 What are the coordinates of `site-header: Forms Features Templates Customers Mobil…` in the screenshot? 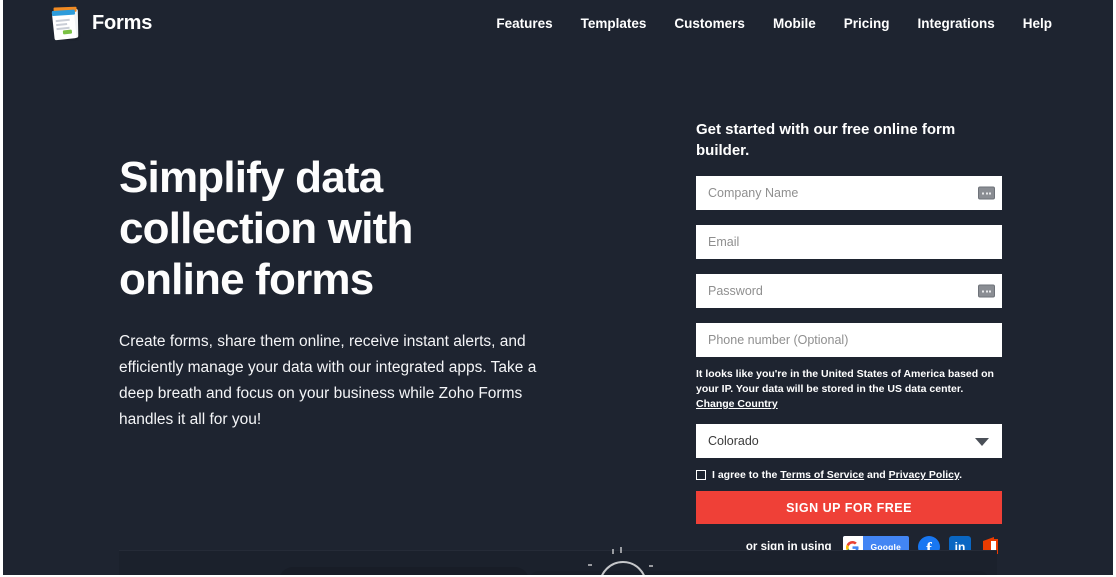 It's located at (558, 23).